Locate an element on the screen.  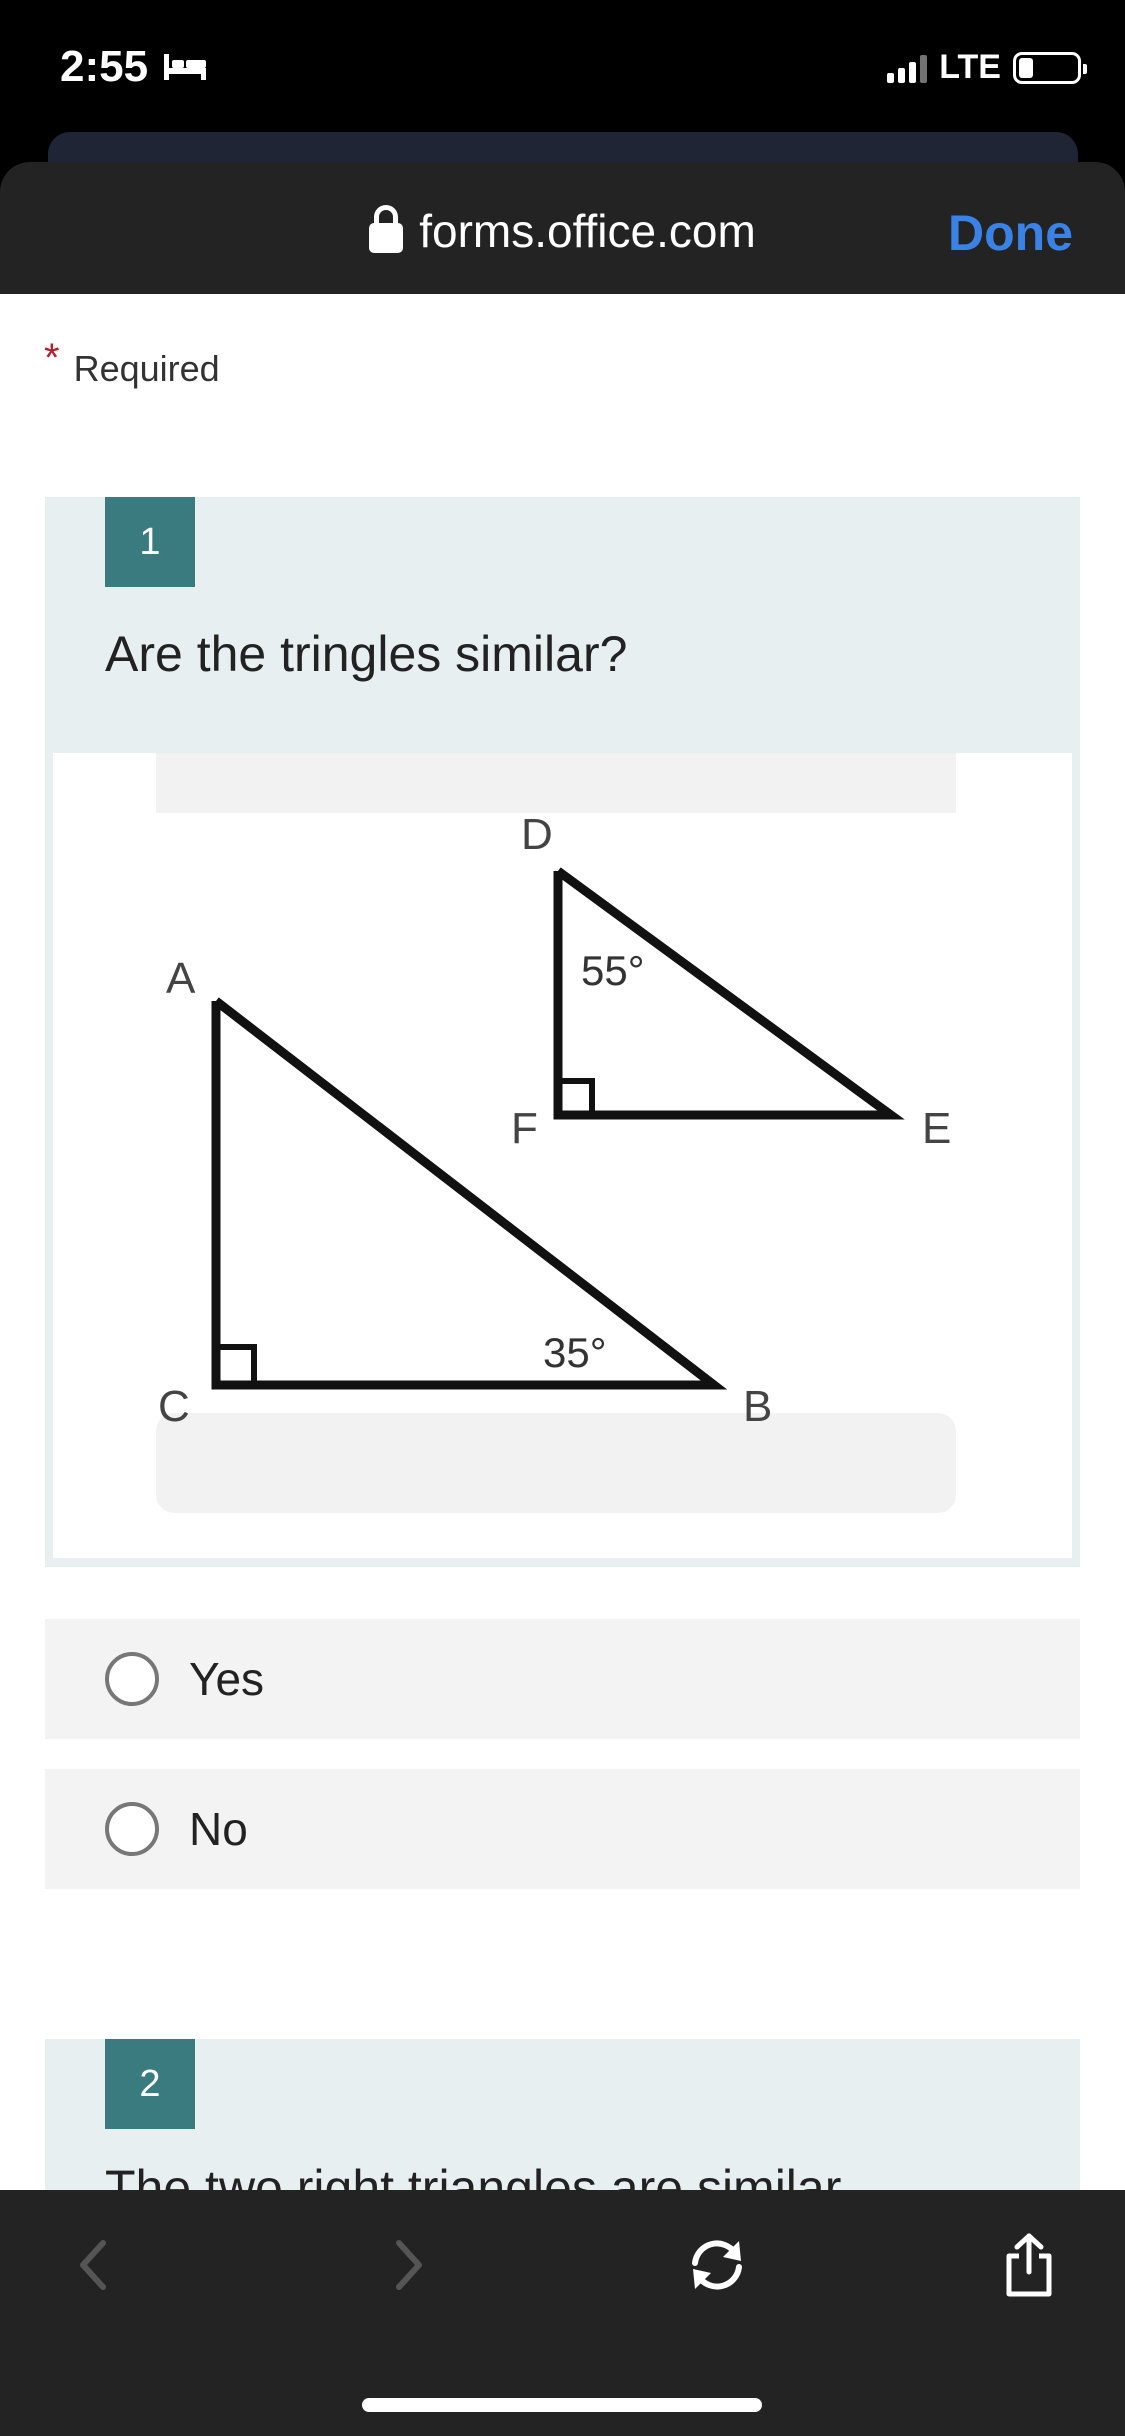
refresh-icon is located at coordinates (717, 2265).